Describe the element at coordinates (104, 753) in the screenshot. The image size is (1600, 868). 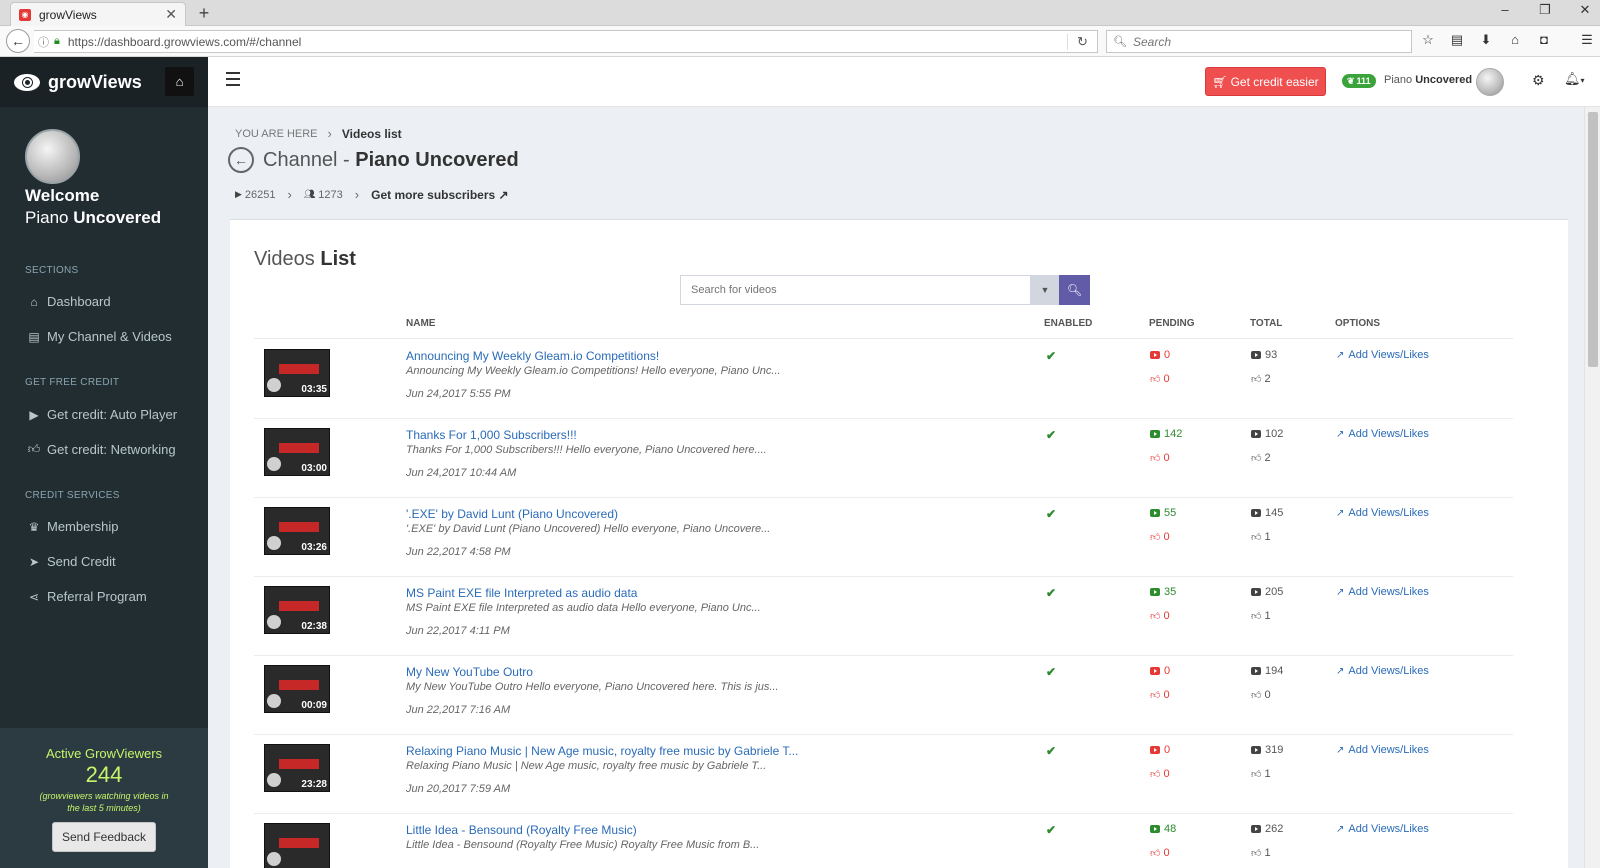
I see `active-viewers-title: Active GrowViewers` at that location.